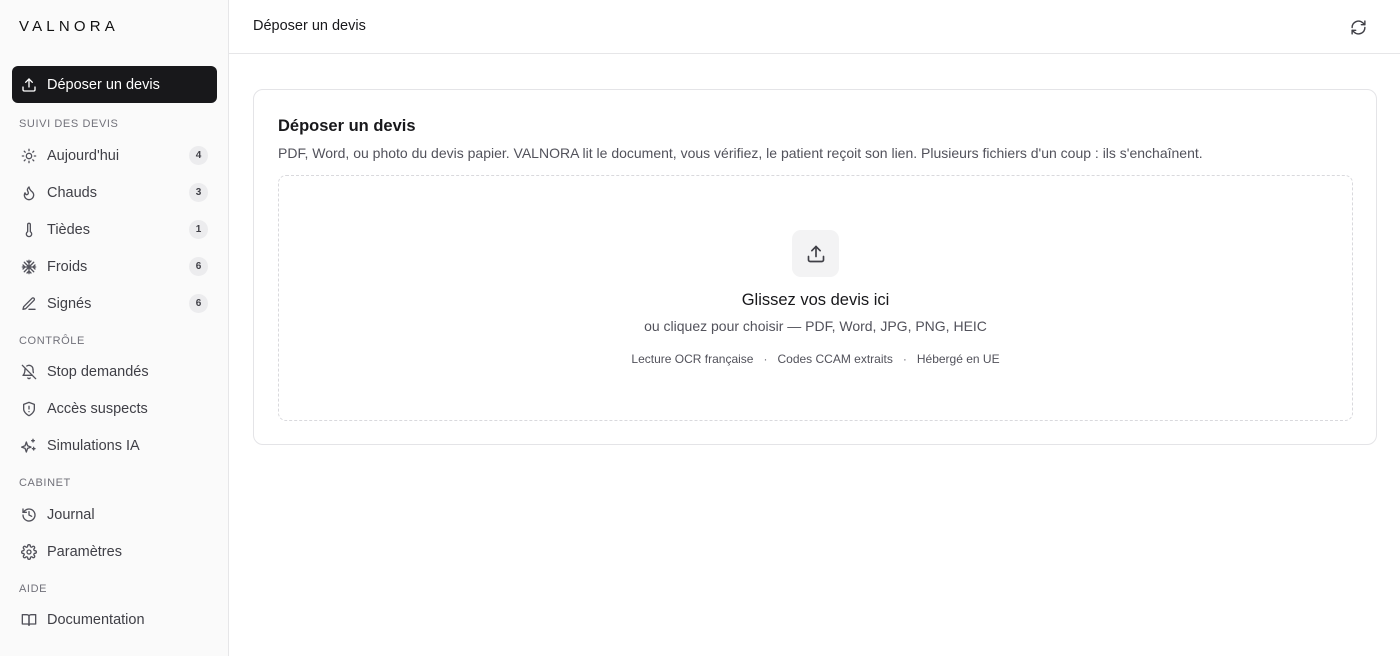 The height and width of the screenshot is (656, 1400). Describe the element at coordinates (29, 267) in the screenshot. I see `snowflake-icon` at that location.